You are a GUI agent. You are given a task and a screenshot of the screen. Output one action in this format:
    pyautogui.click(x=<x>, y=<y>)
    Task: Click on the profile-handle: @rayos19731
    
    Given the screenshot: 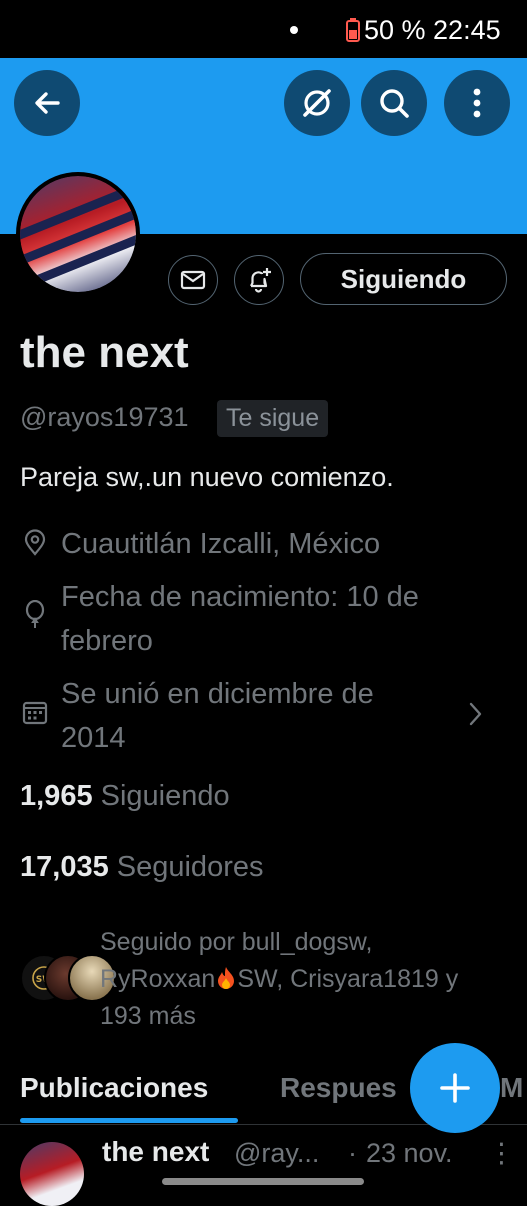 What is the action you would take?
    pyautogui.click(x=104, y=417)
    